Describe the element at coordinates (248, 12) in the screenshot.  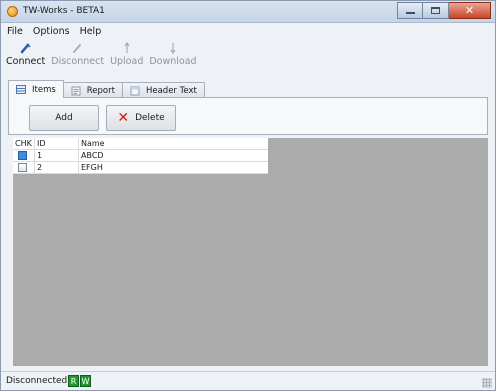
I see `title-bar: TW-Works - BETA1 ✕` at that location.